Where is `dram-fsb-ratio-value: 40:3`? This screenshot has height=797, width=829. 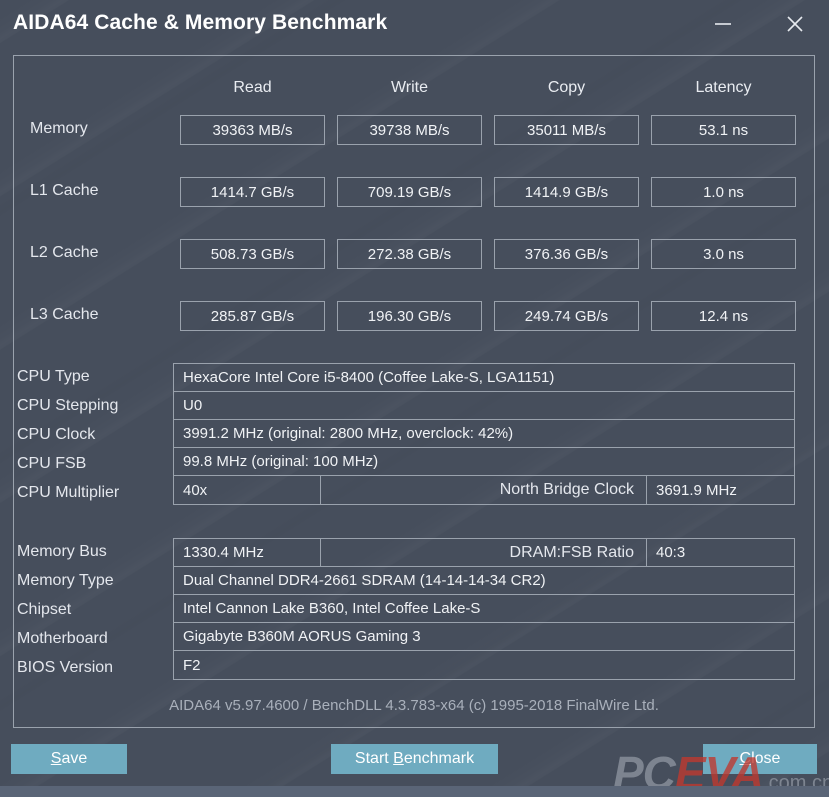
dram-fsb-ratio-value: 40:3 is located at coordinates (720, 552).